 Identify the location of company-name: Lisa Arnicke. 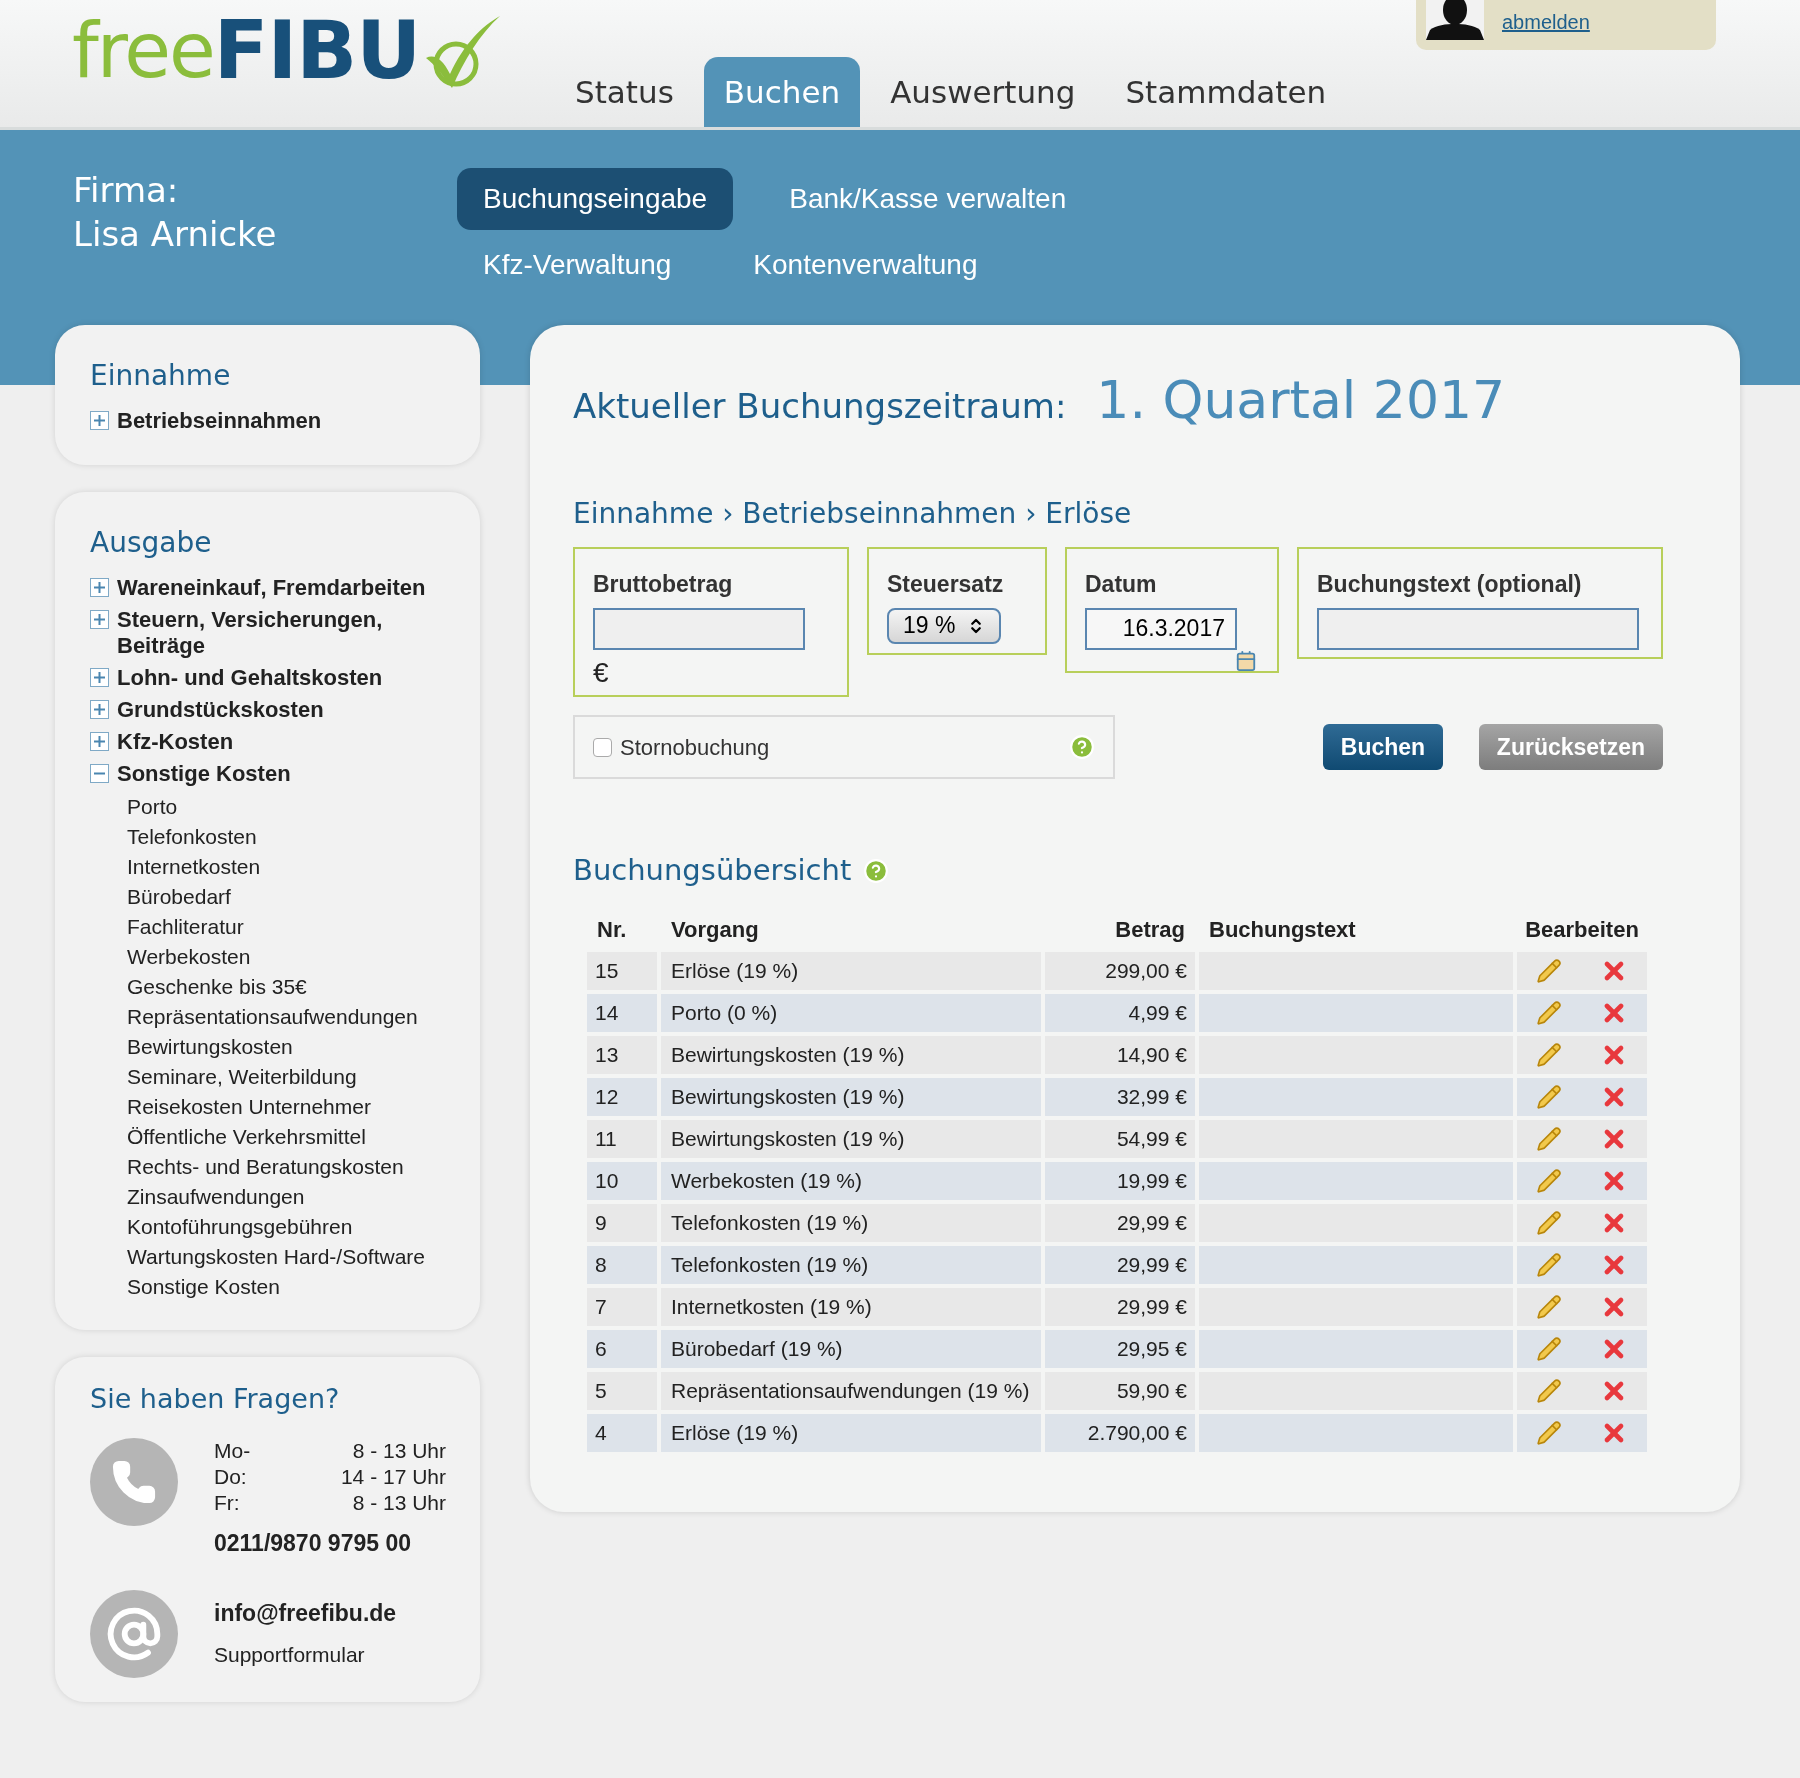
(175, 234).